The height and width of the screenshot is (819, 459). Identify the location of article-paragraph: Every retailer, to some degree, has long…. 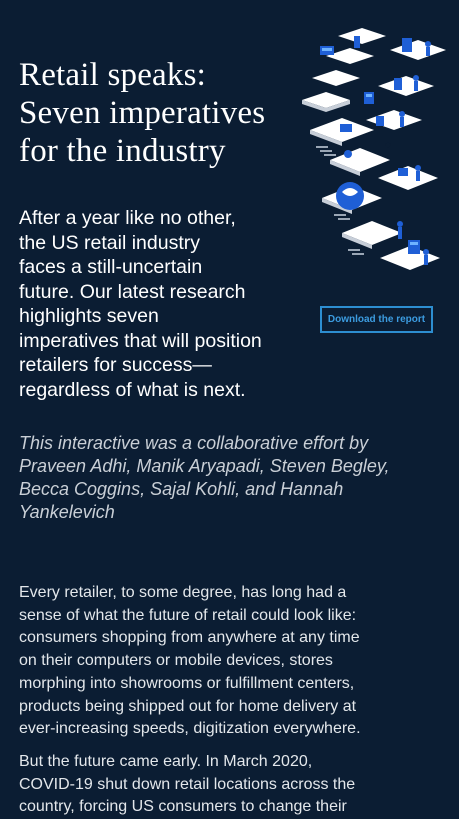
(190, 661).